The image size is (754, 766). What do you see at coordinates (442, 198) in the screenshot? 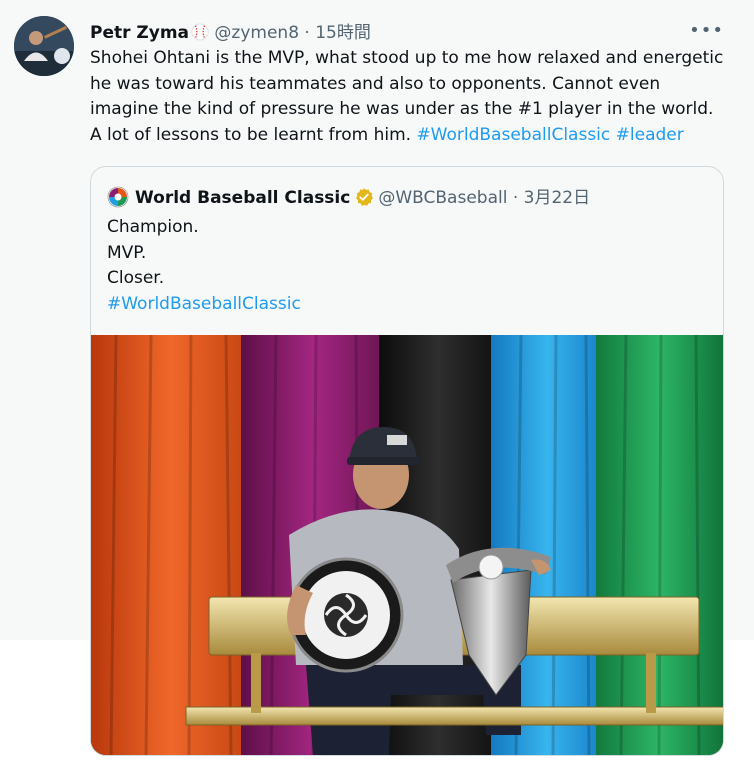
I see `quote-author-handle: @WBCBaseball` at bounding box center [442, 198].